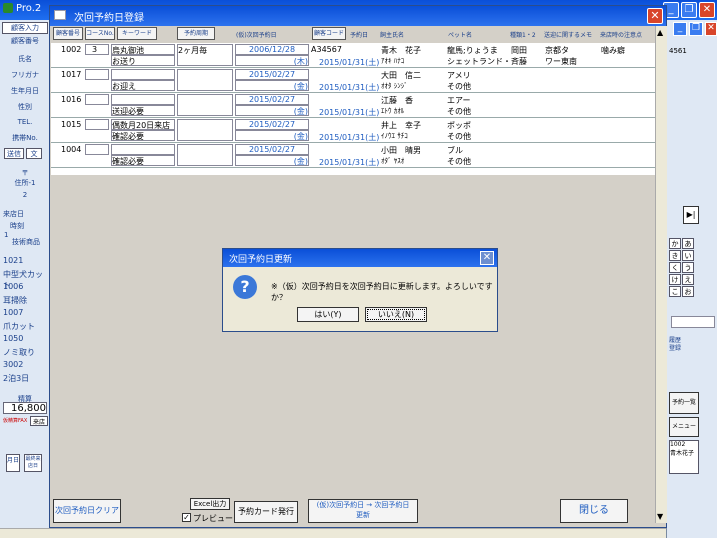  I want to click on reservation-list-button: 予約一覧, so click(684, 403).